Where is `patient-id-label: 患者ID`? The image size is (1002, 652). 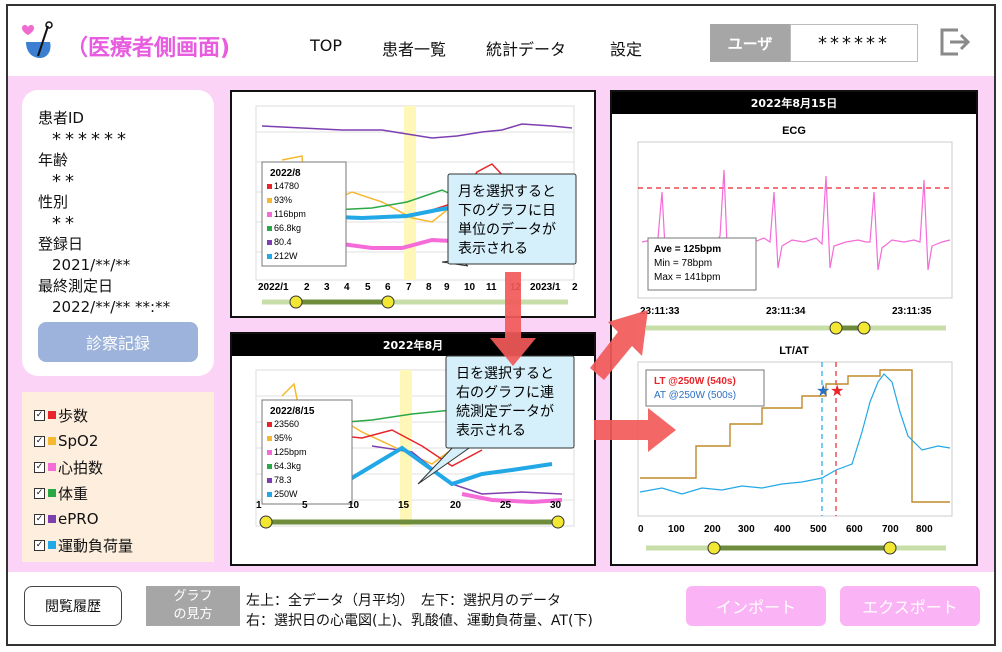 patient-id-label: 患者ID is located at coordinates (61, 118).